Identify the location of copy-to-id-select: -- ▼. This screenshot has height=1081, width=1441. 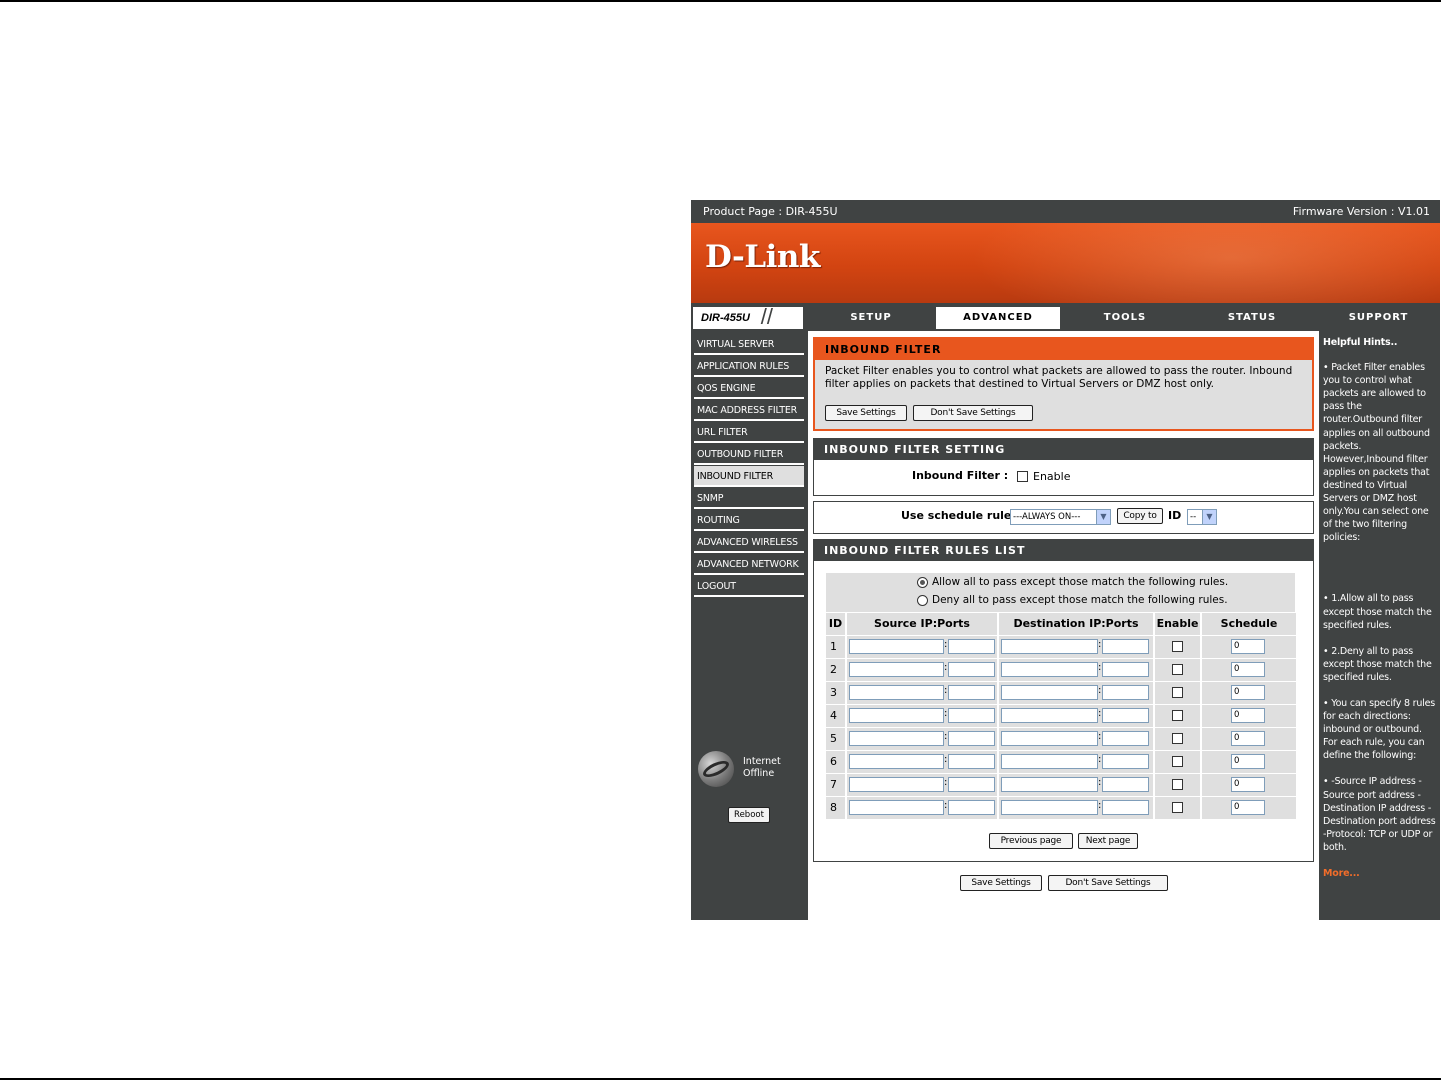
(1202, 517).